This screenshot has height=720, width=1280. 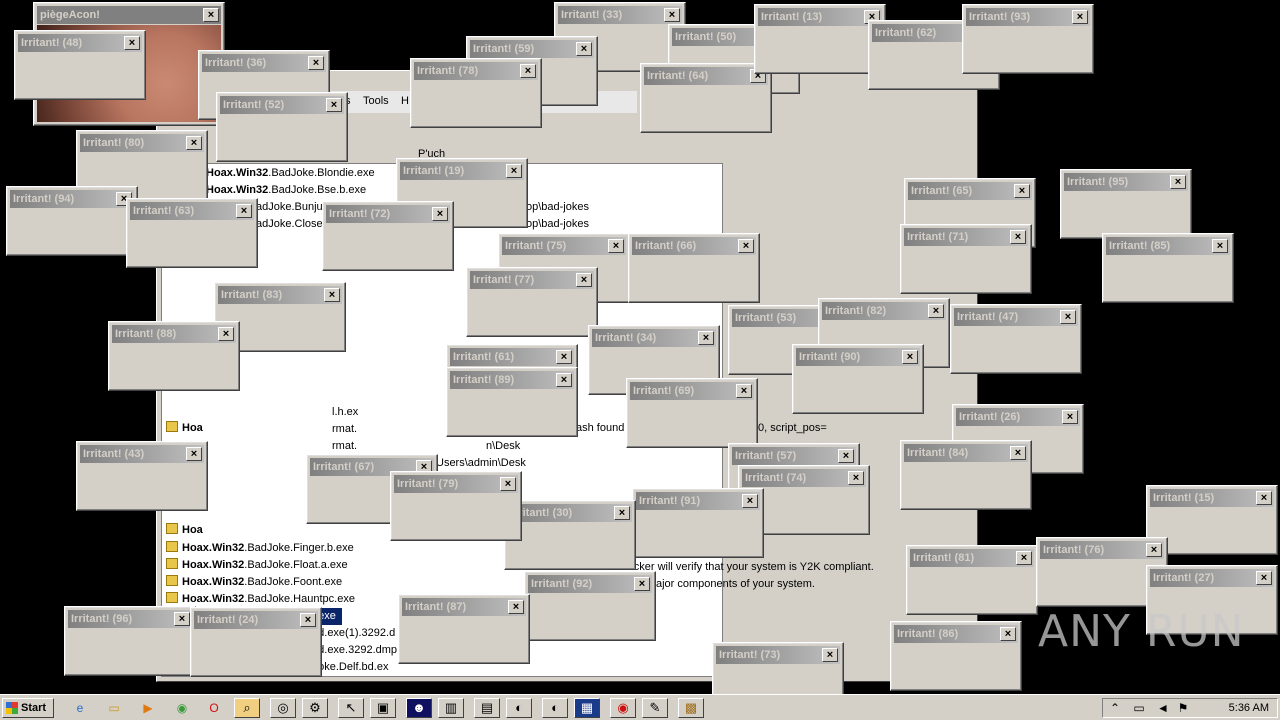 I want to click on trash-icon: ▥, so click(x=451, y=708).